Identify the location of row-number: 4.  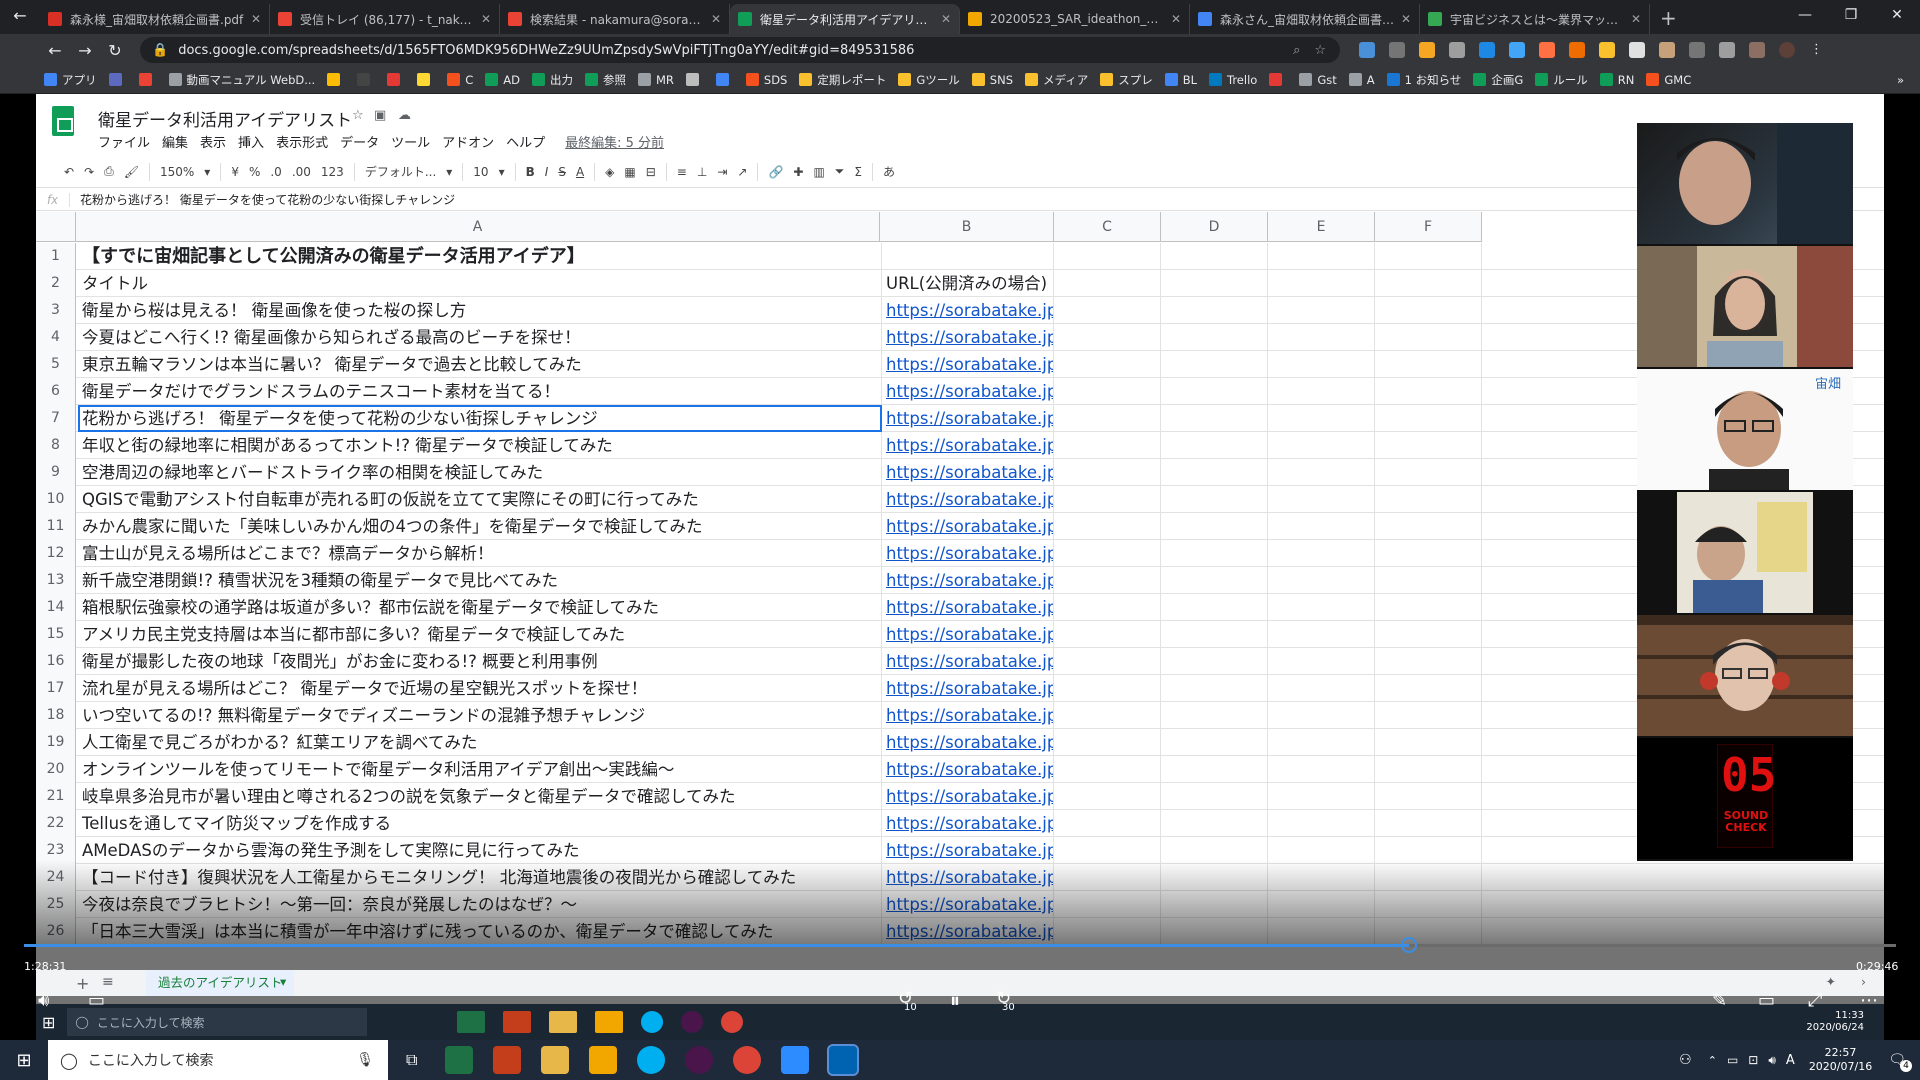
(56, 337).